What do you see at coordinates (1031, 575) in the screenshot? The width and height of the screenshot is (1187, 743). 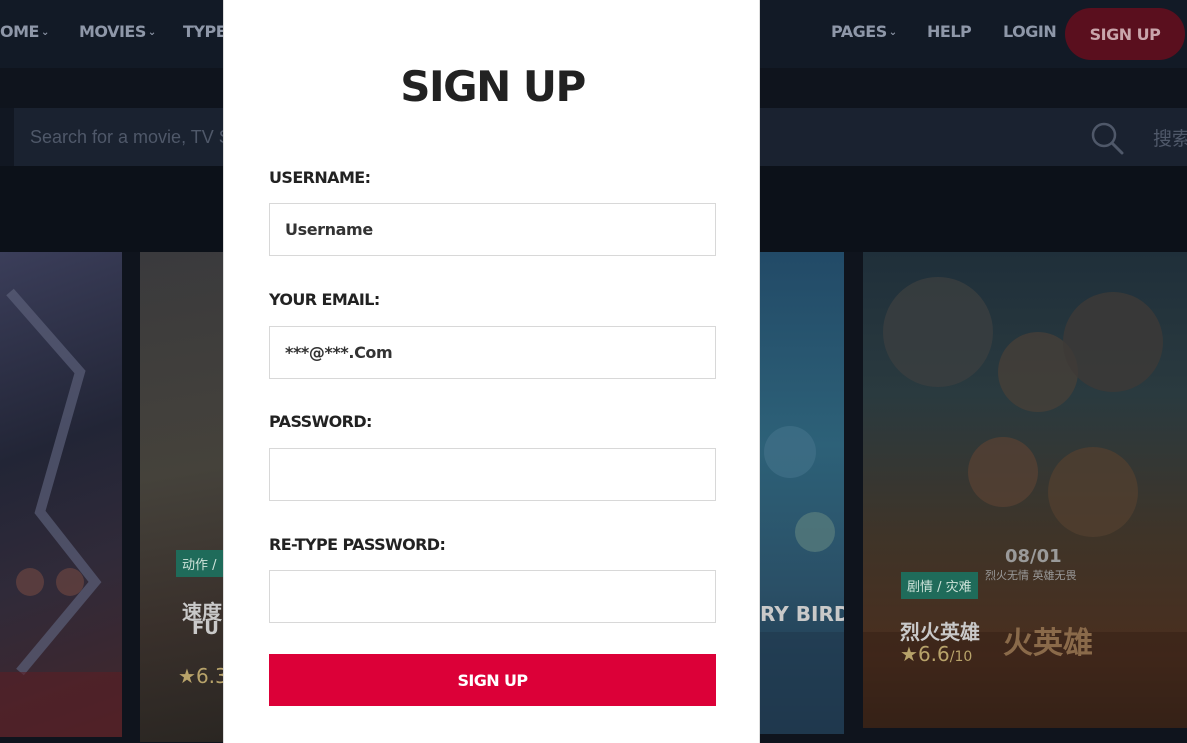 I see `poster-slogan: 烈火无情 英雄无畏` at bounding box center [1031, 575].